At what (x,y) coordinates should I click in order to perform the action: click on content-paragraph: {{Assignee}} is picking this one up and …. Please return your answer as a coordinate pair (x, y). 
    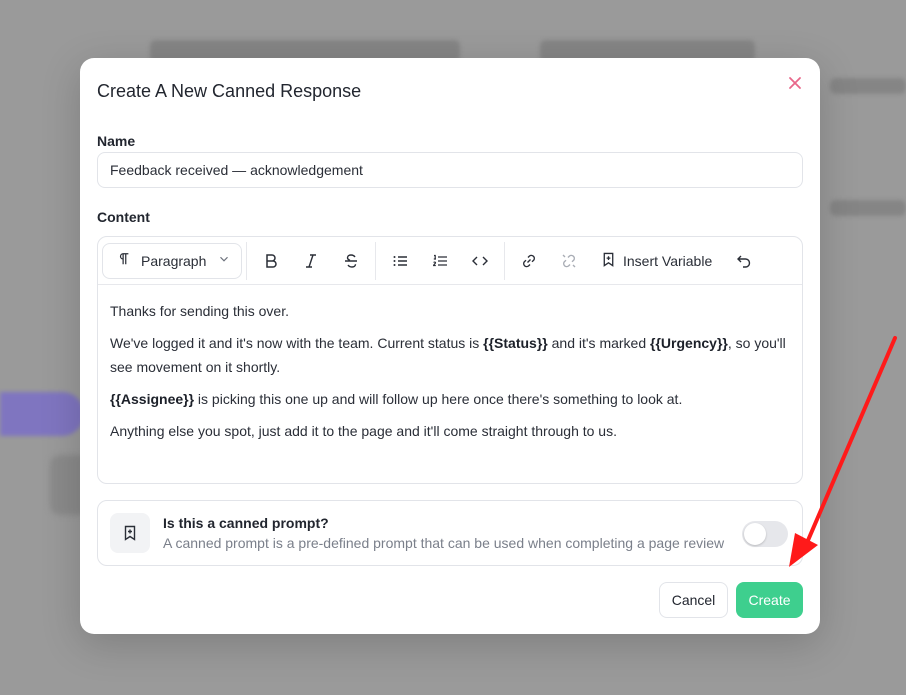
    Looking at the image, I should click on (396, 399).